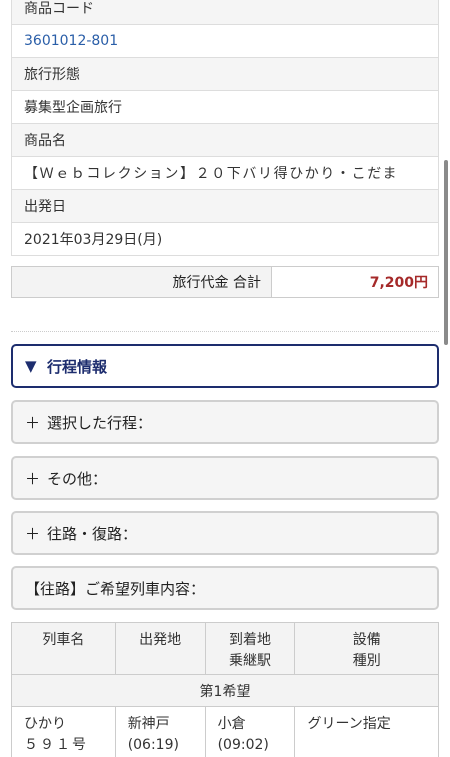  I want to click on travel-type-label: 旅行形態, so click(225, 74).